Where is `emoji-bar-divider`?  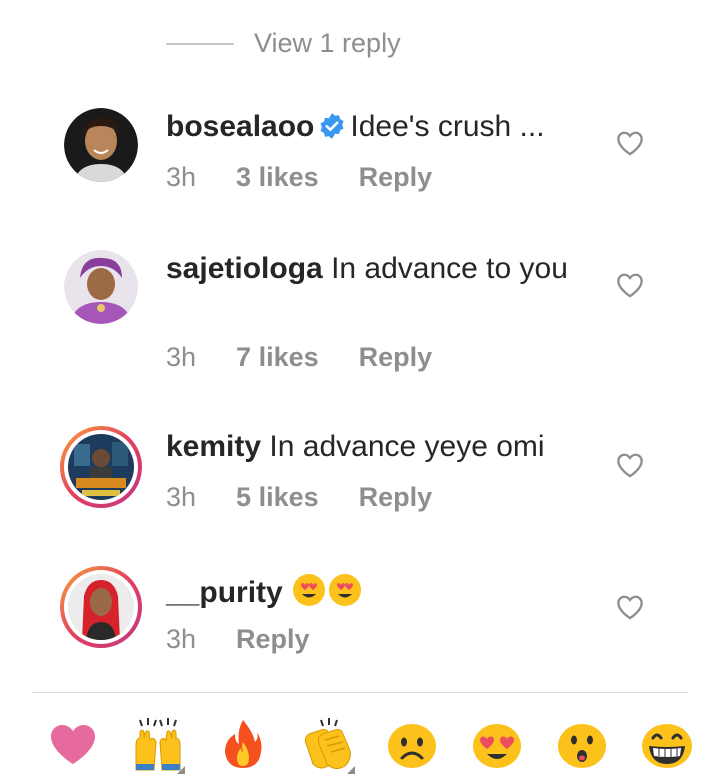 emoji-bar-divider is located at coordinates (360, 692).